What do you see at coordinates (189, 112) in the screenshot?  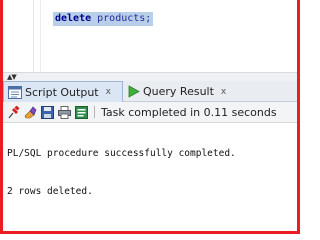 I see `status-text: Task completed in 0.11 seconds` at bounding box center [189, 112].